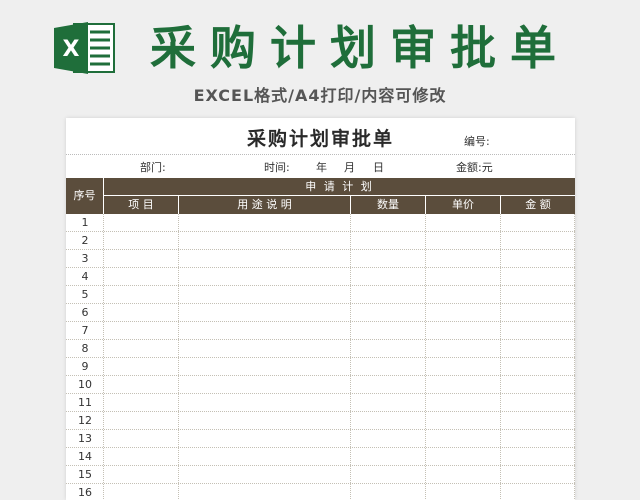 The height and width of the screenshot is (500, 640). I want to click on header-qty: 数量, so click(388, 205).